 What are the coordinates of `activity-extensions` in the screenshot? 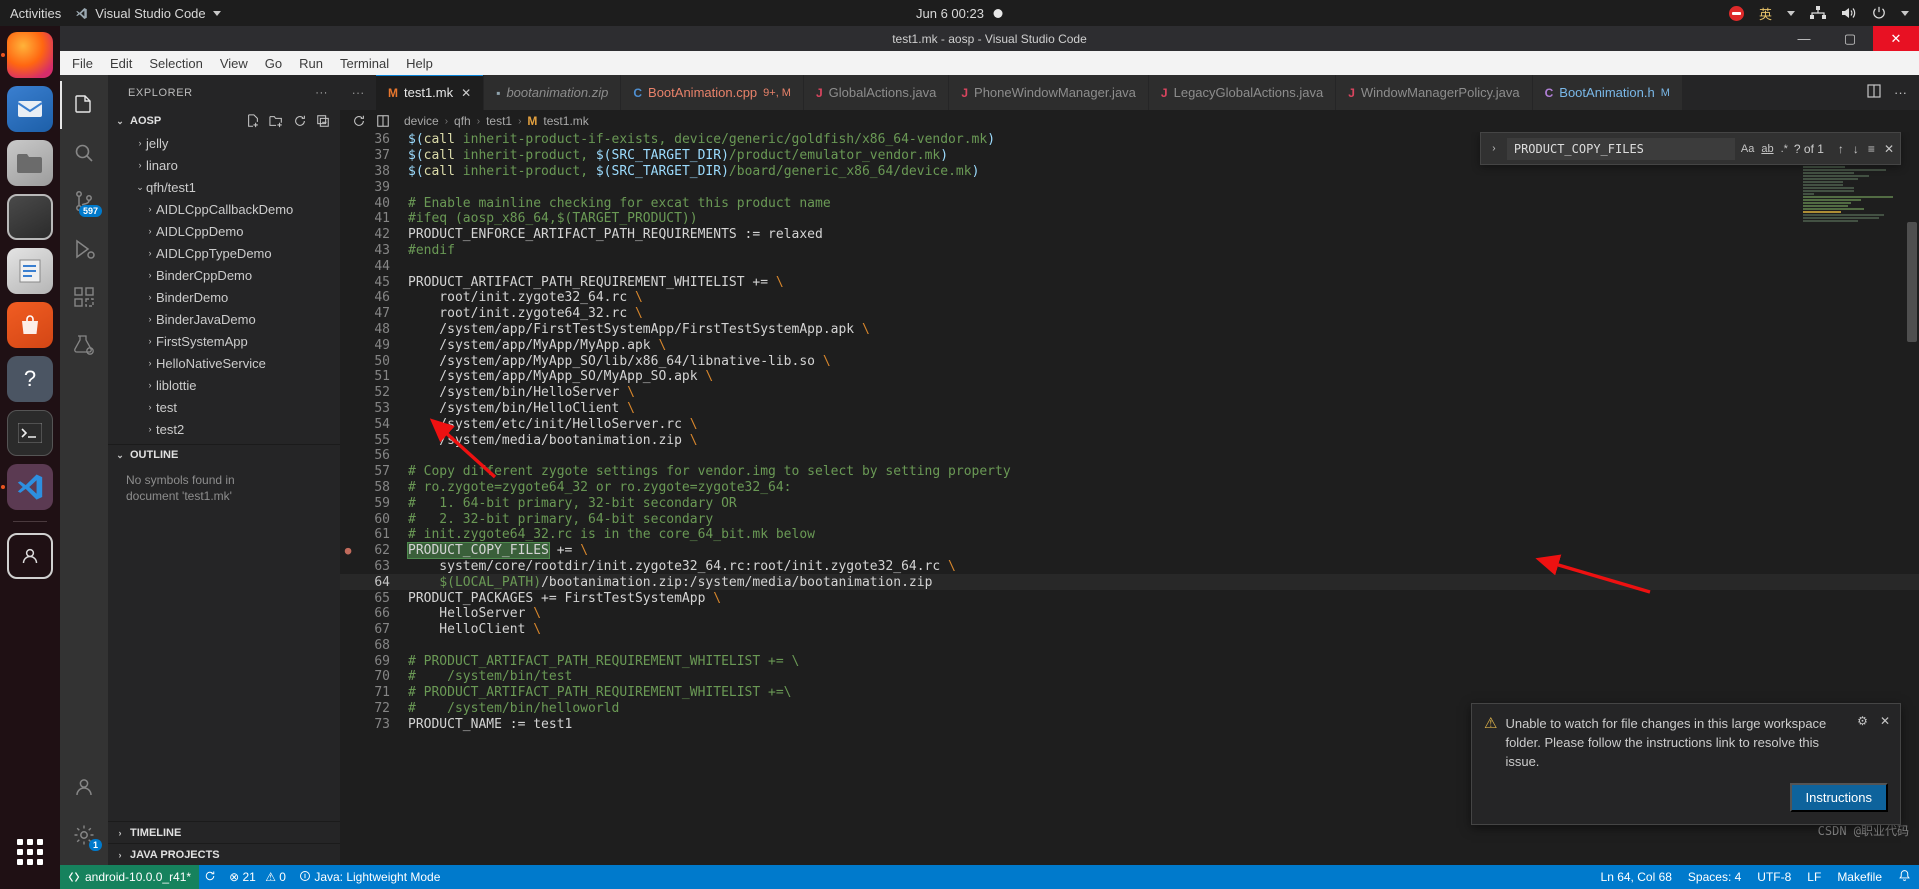 It's located at (84, 297).